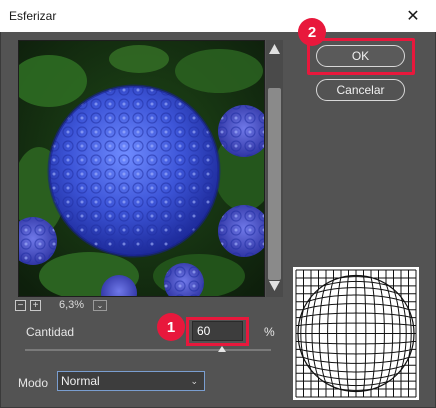 The image size is (436, 408). What do you see at coordinates (221, 349) in the screenshot?
I see `amount-slider-thumb` at bounding box center [221, 349].